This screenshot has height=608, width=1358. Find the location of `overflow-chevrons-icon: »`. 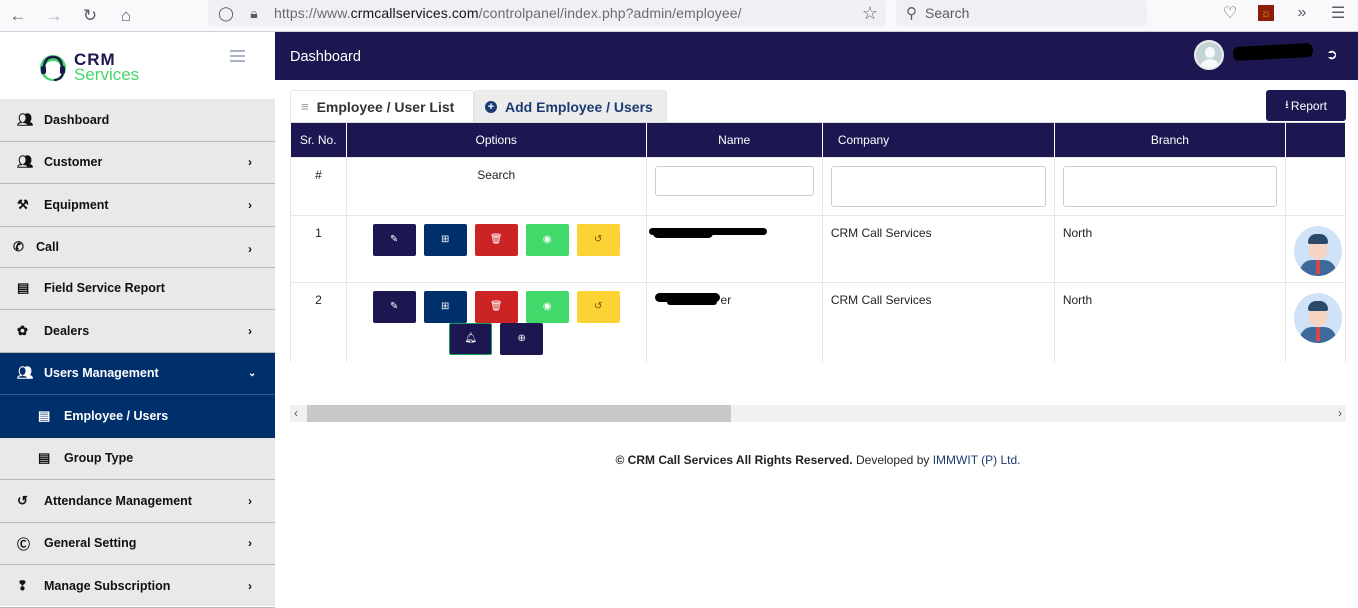

overflow-chevrons-icon: » is located at coordinates (1302, 13).